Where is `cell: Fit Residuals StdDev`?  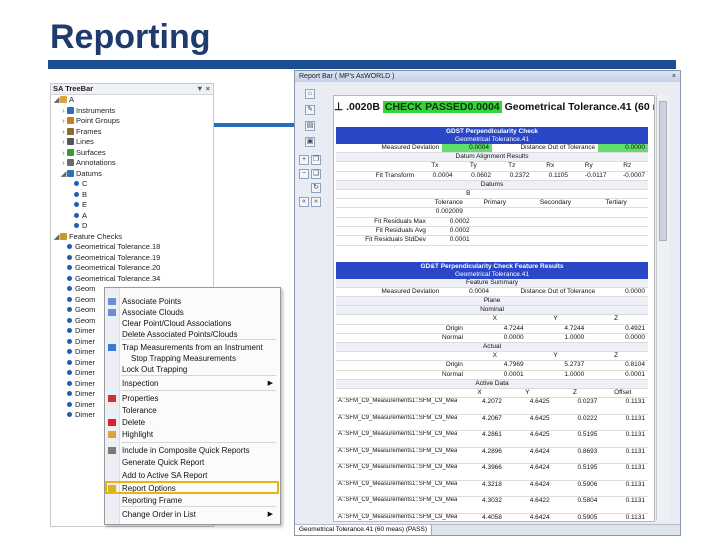
cell: Fit Residuals StdDev is located at coordinates (395, 240).